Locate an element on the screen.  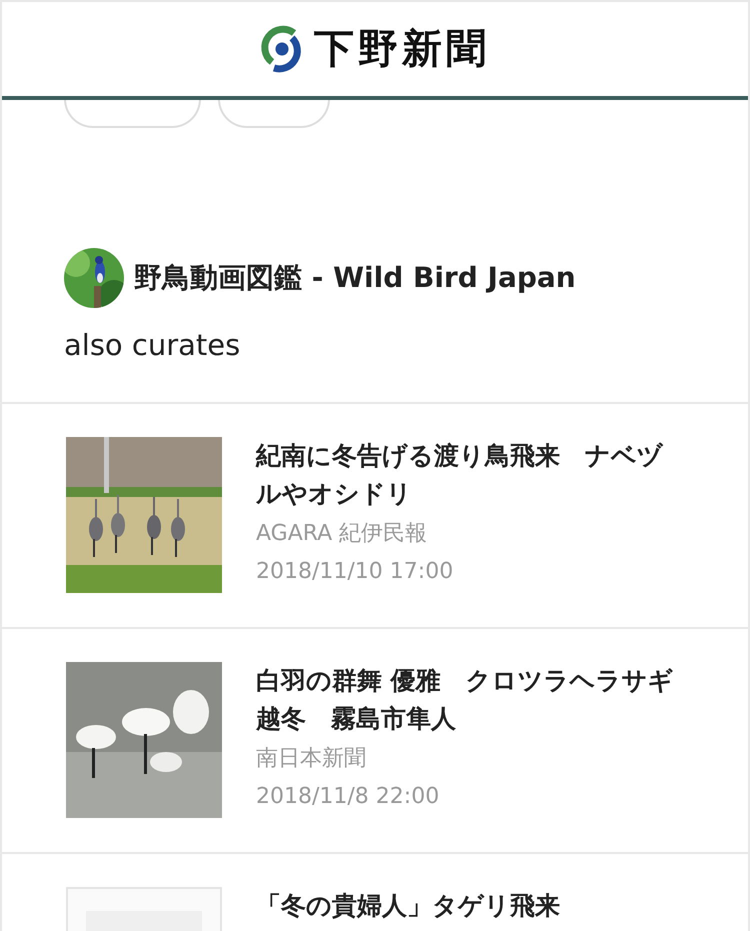
curator-name: 野鳥動画図鑑 - Wild Bird Japan is located at coordinates (355, 278).